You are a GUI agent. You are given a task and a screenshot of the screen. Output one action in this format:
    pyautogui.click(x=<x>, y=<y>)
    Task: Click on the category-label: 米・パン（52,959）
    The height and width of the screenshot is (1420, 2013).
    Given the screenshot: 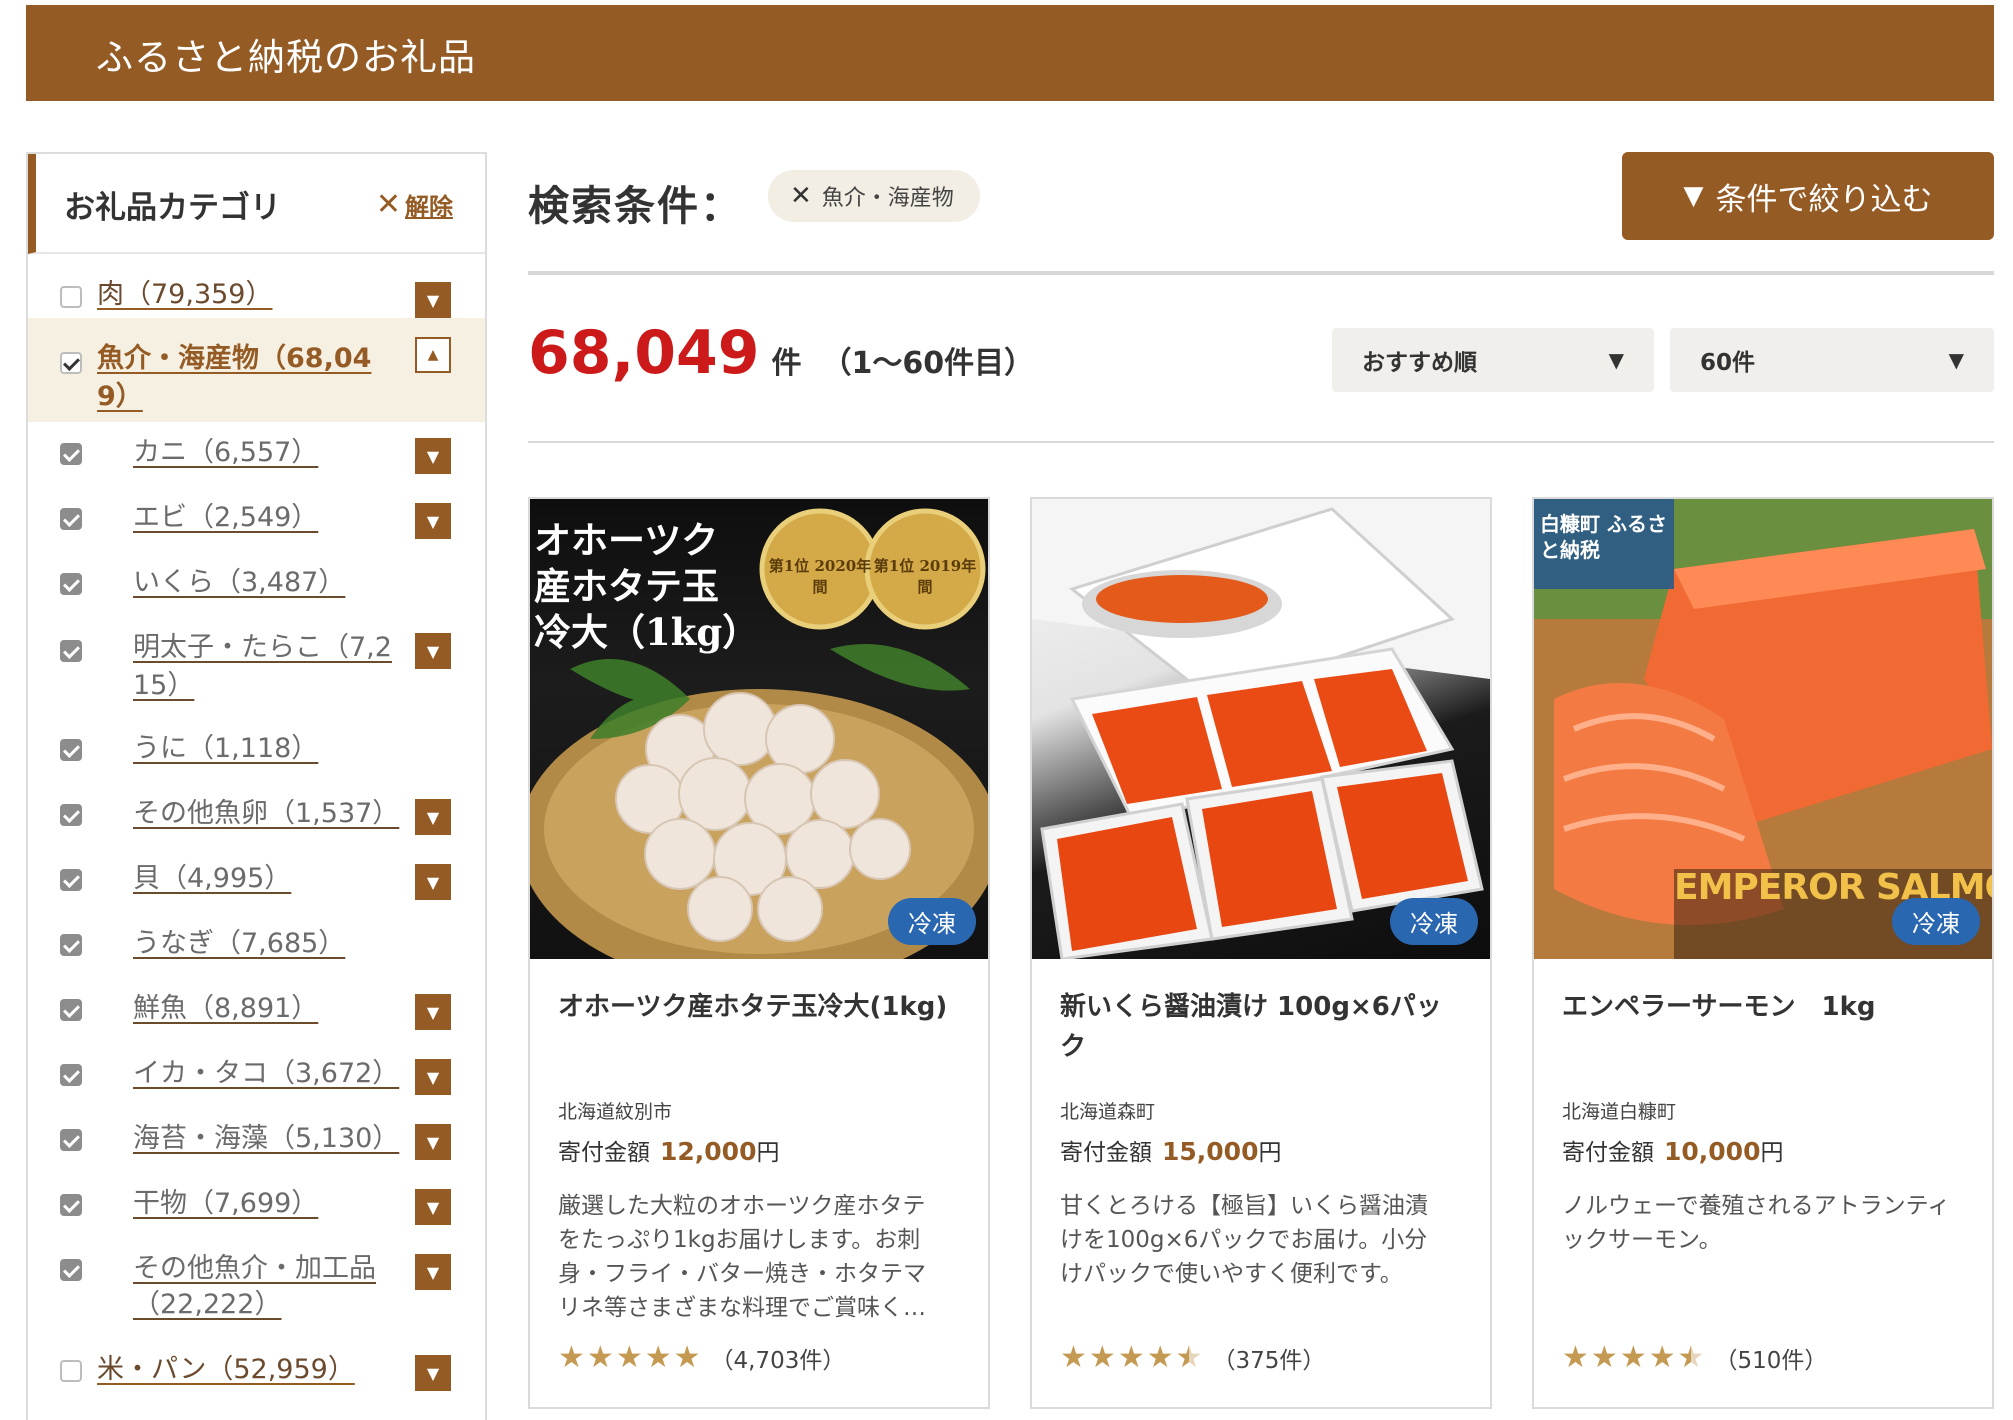 What is the action you would take?
    pyautogui.click(x=226, y=1370)
    